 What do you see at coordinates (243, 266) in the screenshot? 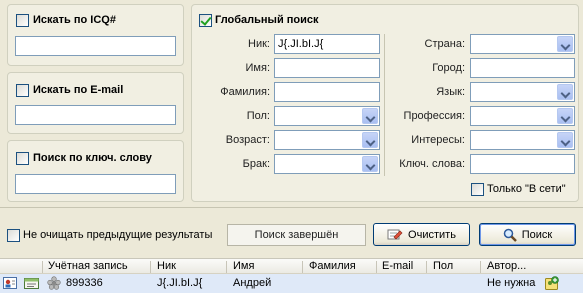
I see `column-header-first-name: Имя` at bounding box center [243, 266].